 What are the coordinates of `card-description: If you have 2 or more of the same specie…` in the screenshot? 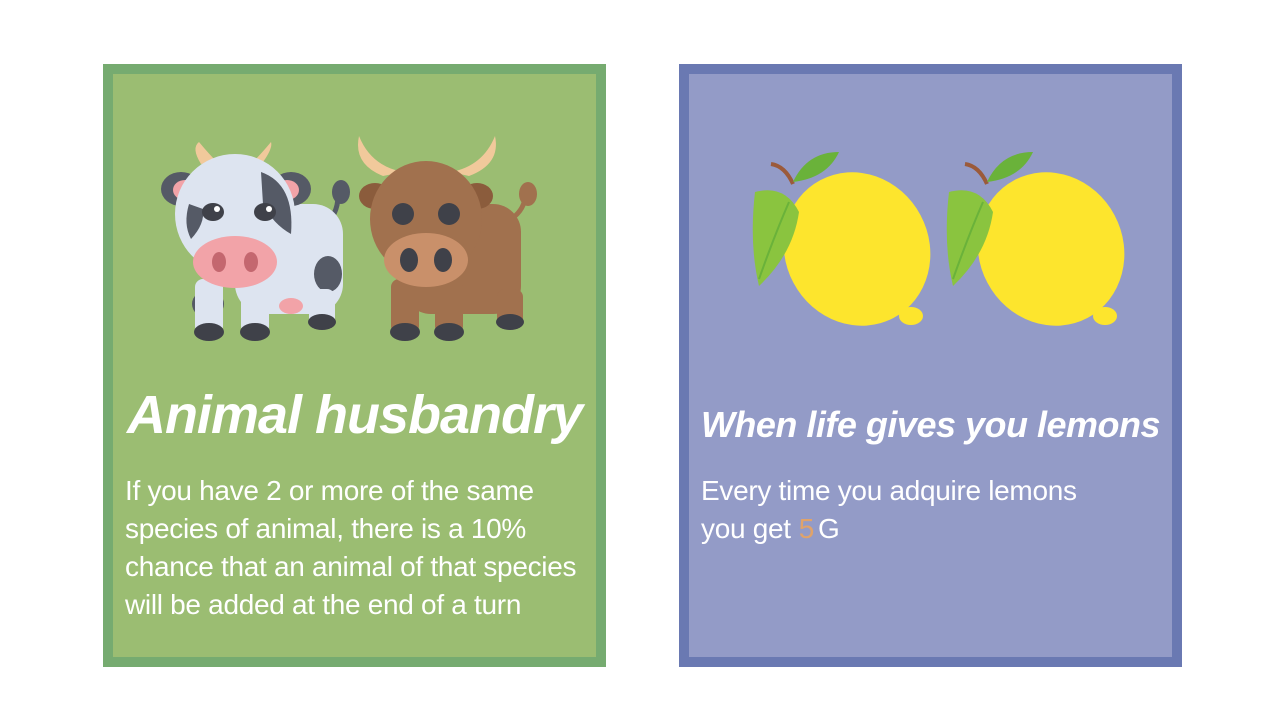 It's located at (360, 548).